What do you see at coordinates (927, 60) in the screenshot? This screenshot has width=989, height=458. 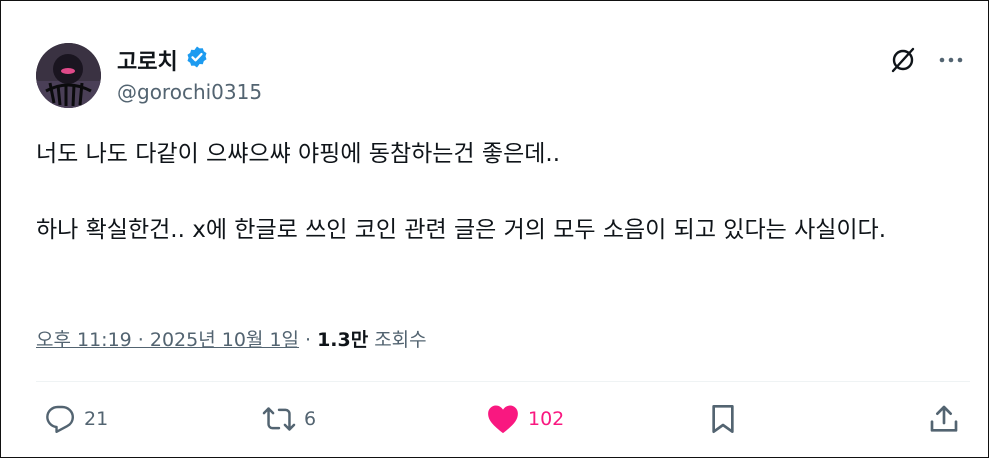 I see `header-actions` at bounding box center [927, 60].